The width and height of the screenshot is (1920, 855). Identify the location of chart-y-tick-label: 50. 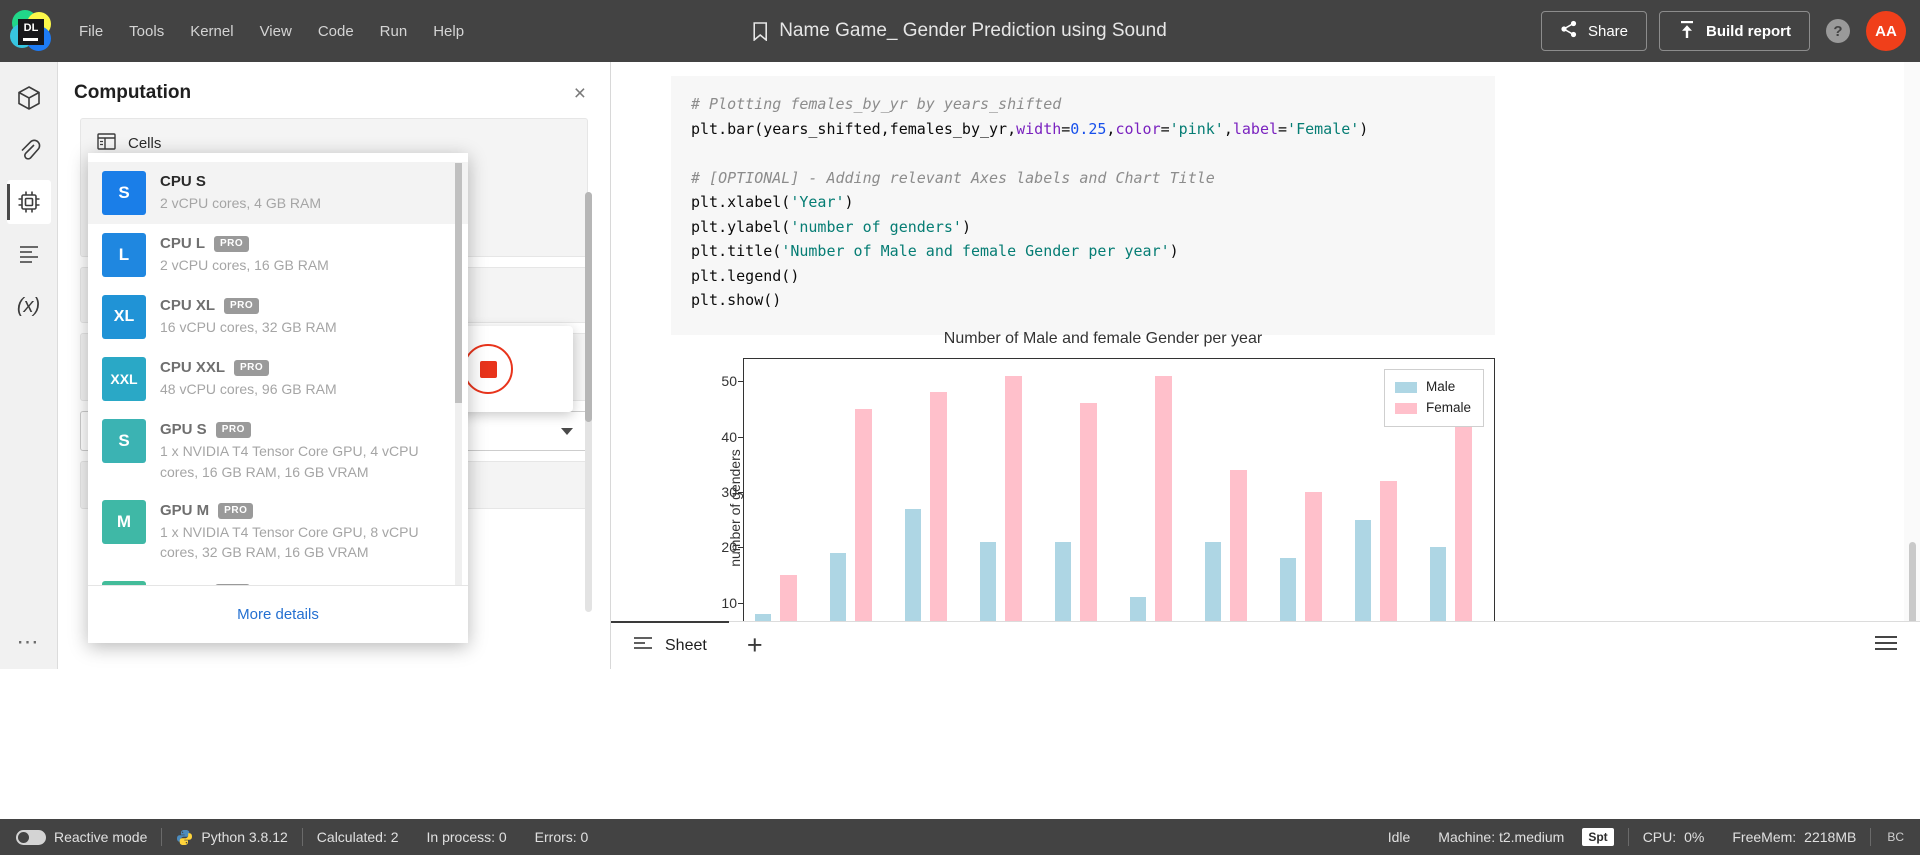
(729, 381).